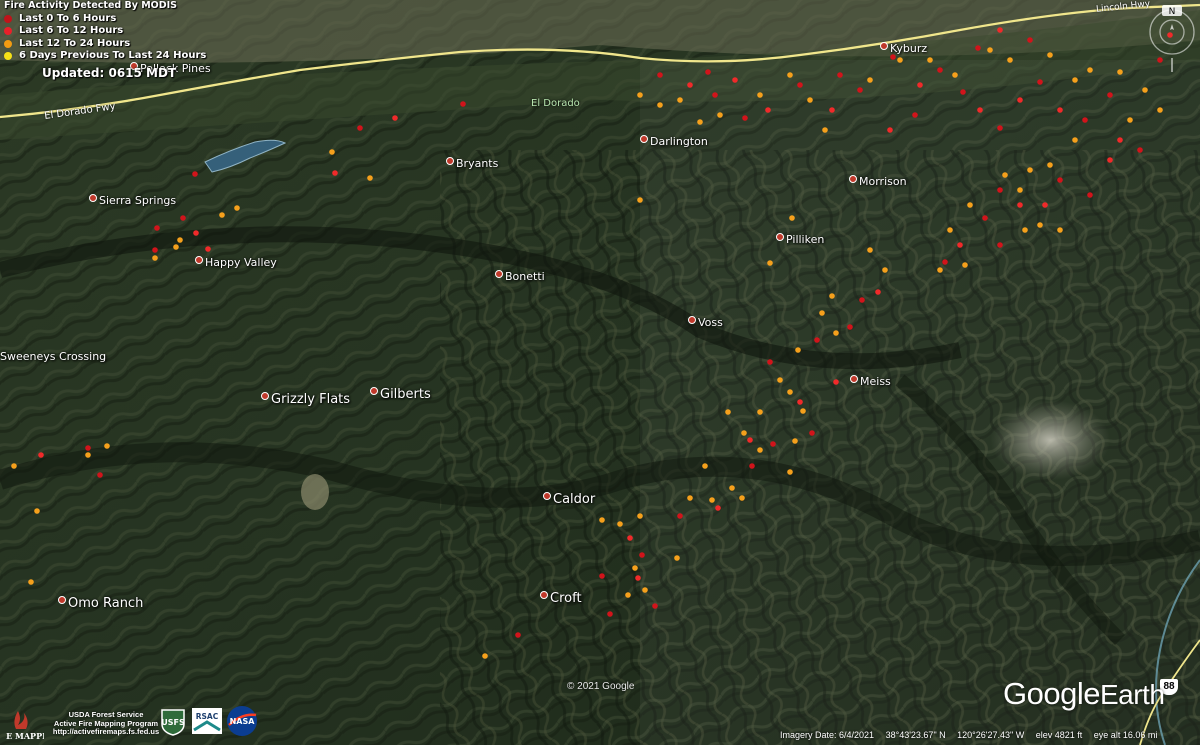 This screenshot has height=745, width=1200. Describe the element at coordinates (53, 356) in the screenshot. I see `place-sweeneys-crossing: Sweeneys Crossing` at that location.